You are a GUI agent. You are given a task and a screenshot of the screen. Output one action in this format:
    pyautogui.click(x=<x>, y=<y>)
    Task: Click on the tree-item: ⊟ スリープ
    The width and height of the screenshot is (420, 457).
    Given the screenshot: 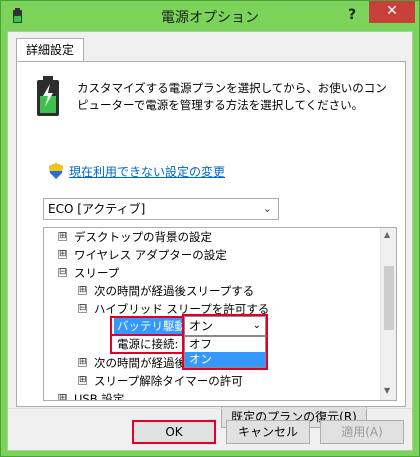 What is the action you would take?
    pyautogui.click(x=88, y=273)
    